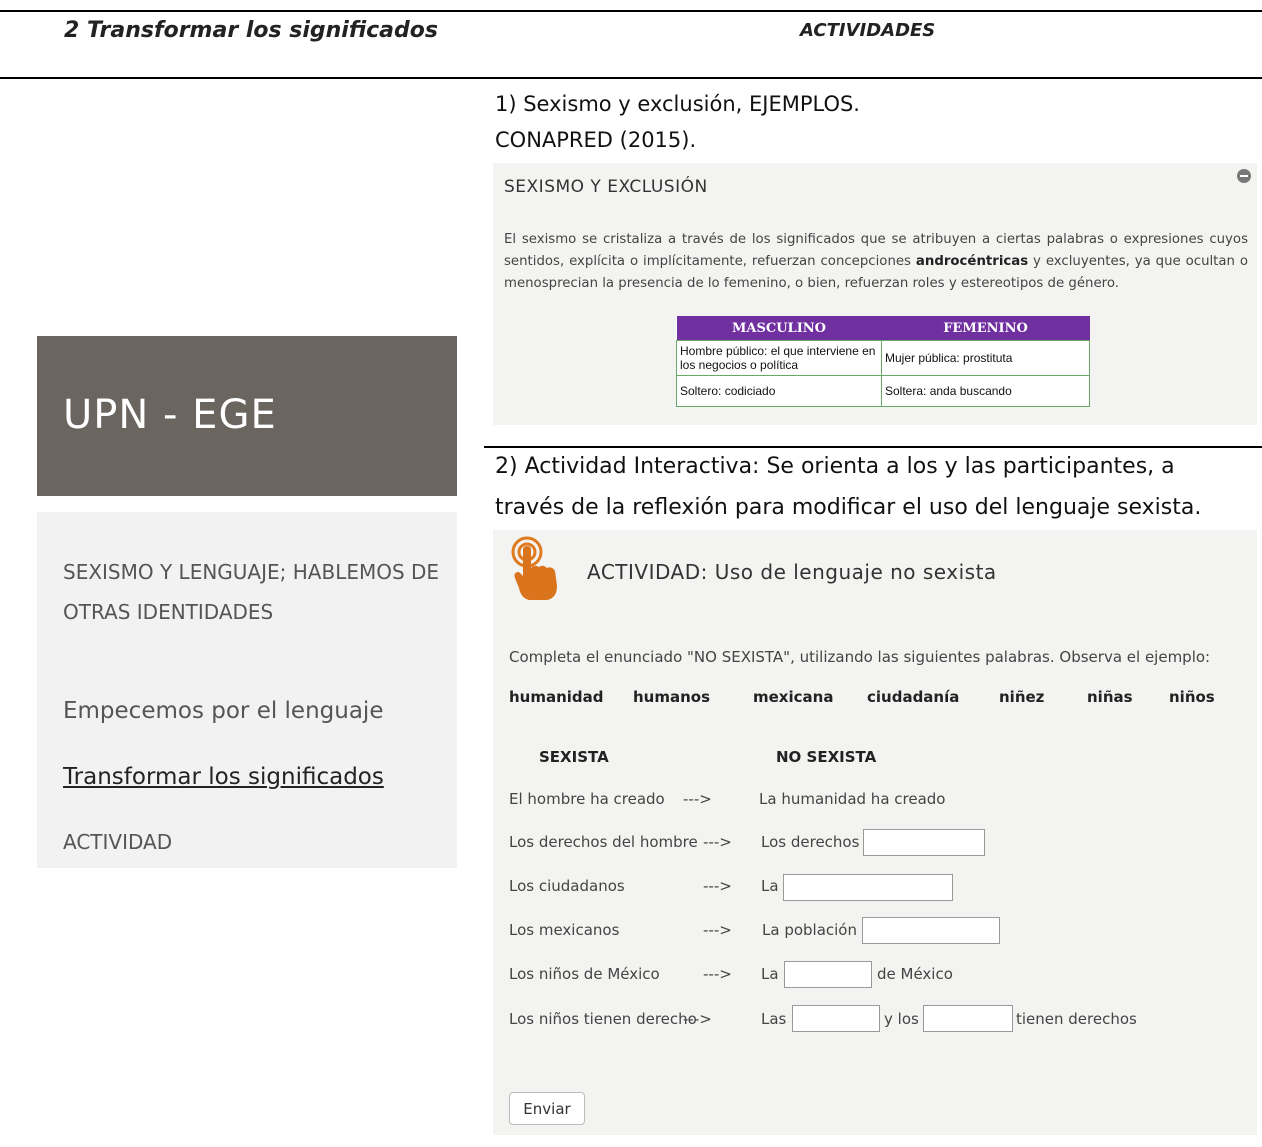  I want to click on bold-term: androcéntricas, so click(972, 261).